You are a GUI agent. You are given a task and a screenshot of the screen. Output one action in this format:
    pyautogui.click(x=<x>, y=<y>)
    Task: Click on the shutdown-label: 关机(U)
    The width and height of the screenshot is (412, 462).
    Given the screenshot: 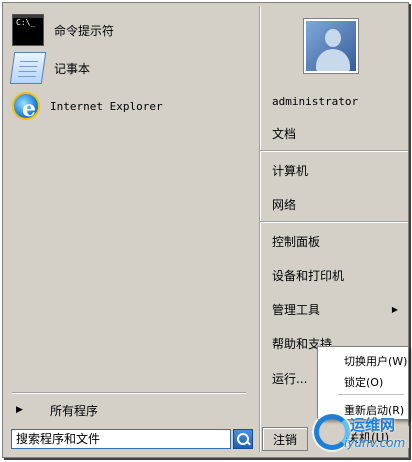 What is the action you would take?
    pyautogui.click(x=368, y=437)
    